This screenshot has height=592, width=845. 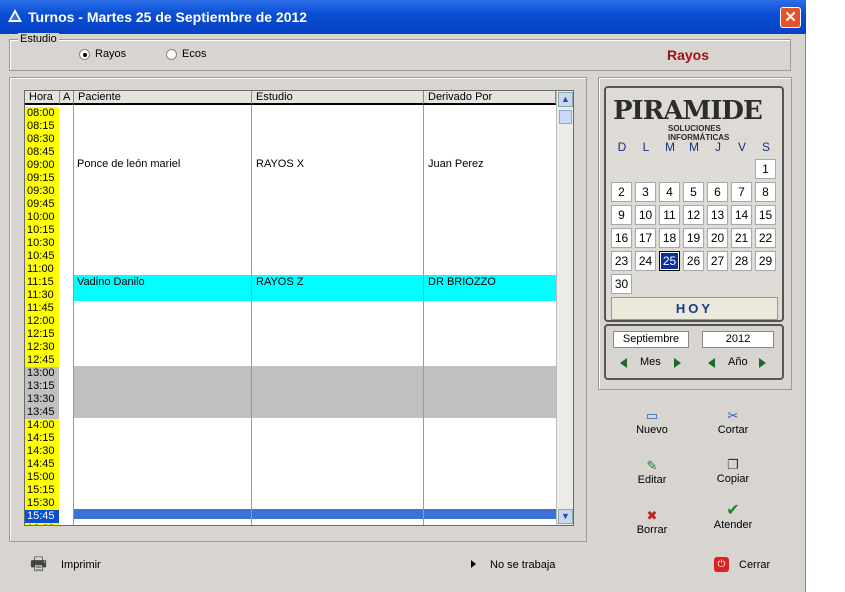 What do you see at coordinates (693, 238) in the screenshot?
I see `calendar-day: 19` at bounding box center [693, 238].